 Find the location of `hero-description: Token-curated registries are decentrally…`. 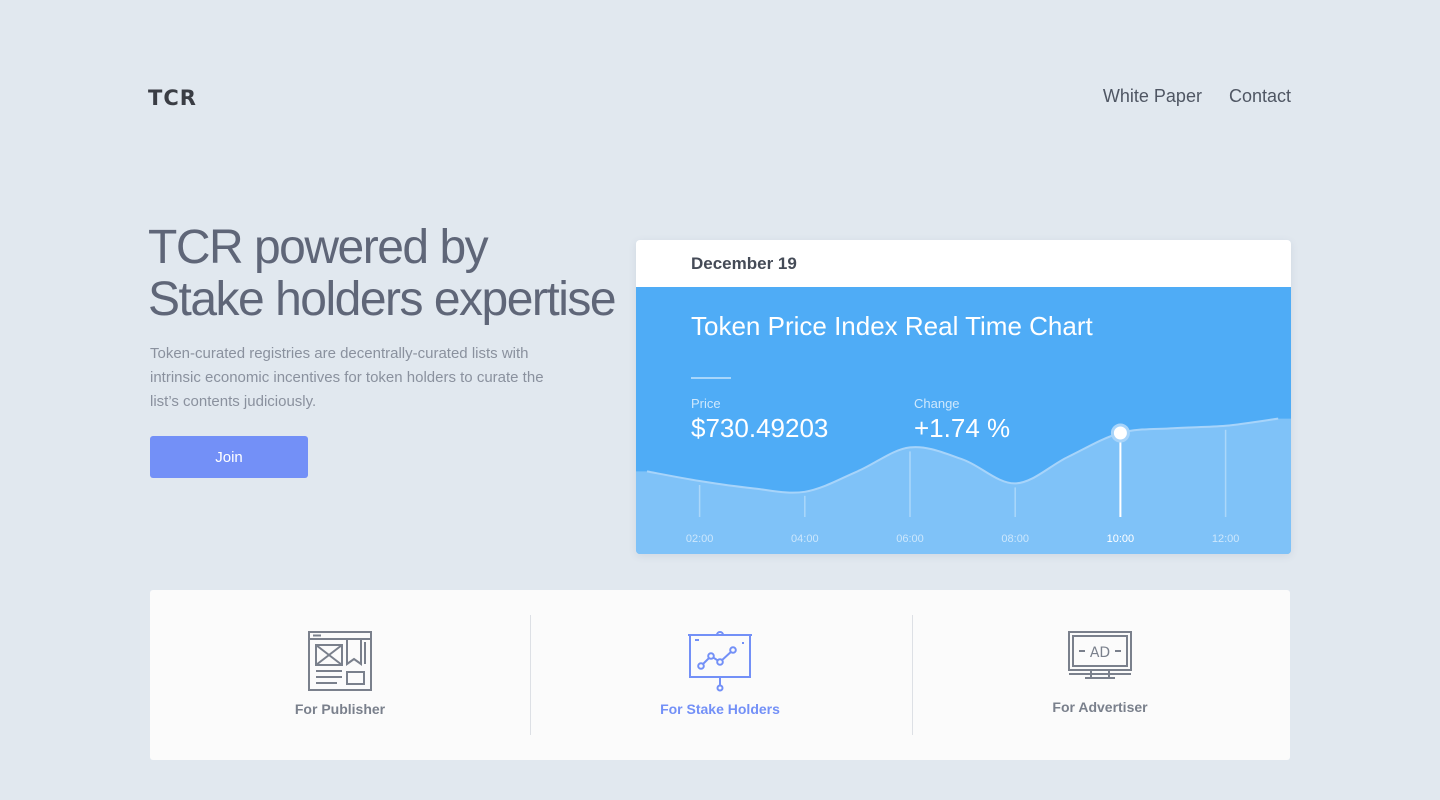

hero-description: Token-curated registries are decentrally… is located at coordinates (347, 377).